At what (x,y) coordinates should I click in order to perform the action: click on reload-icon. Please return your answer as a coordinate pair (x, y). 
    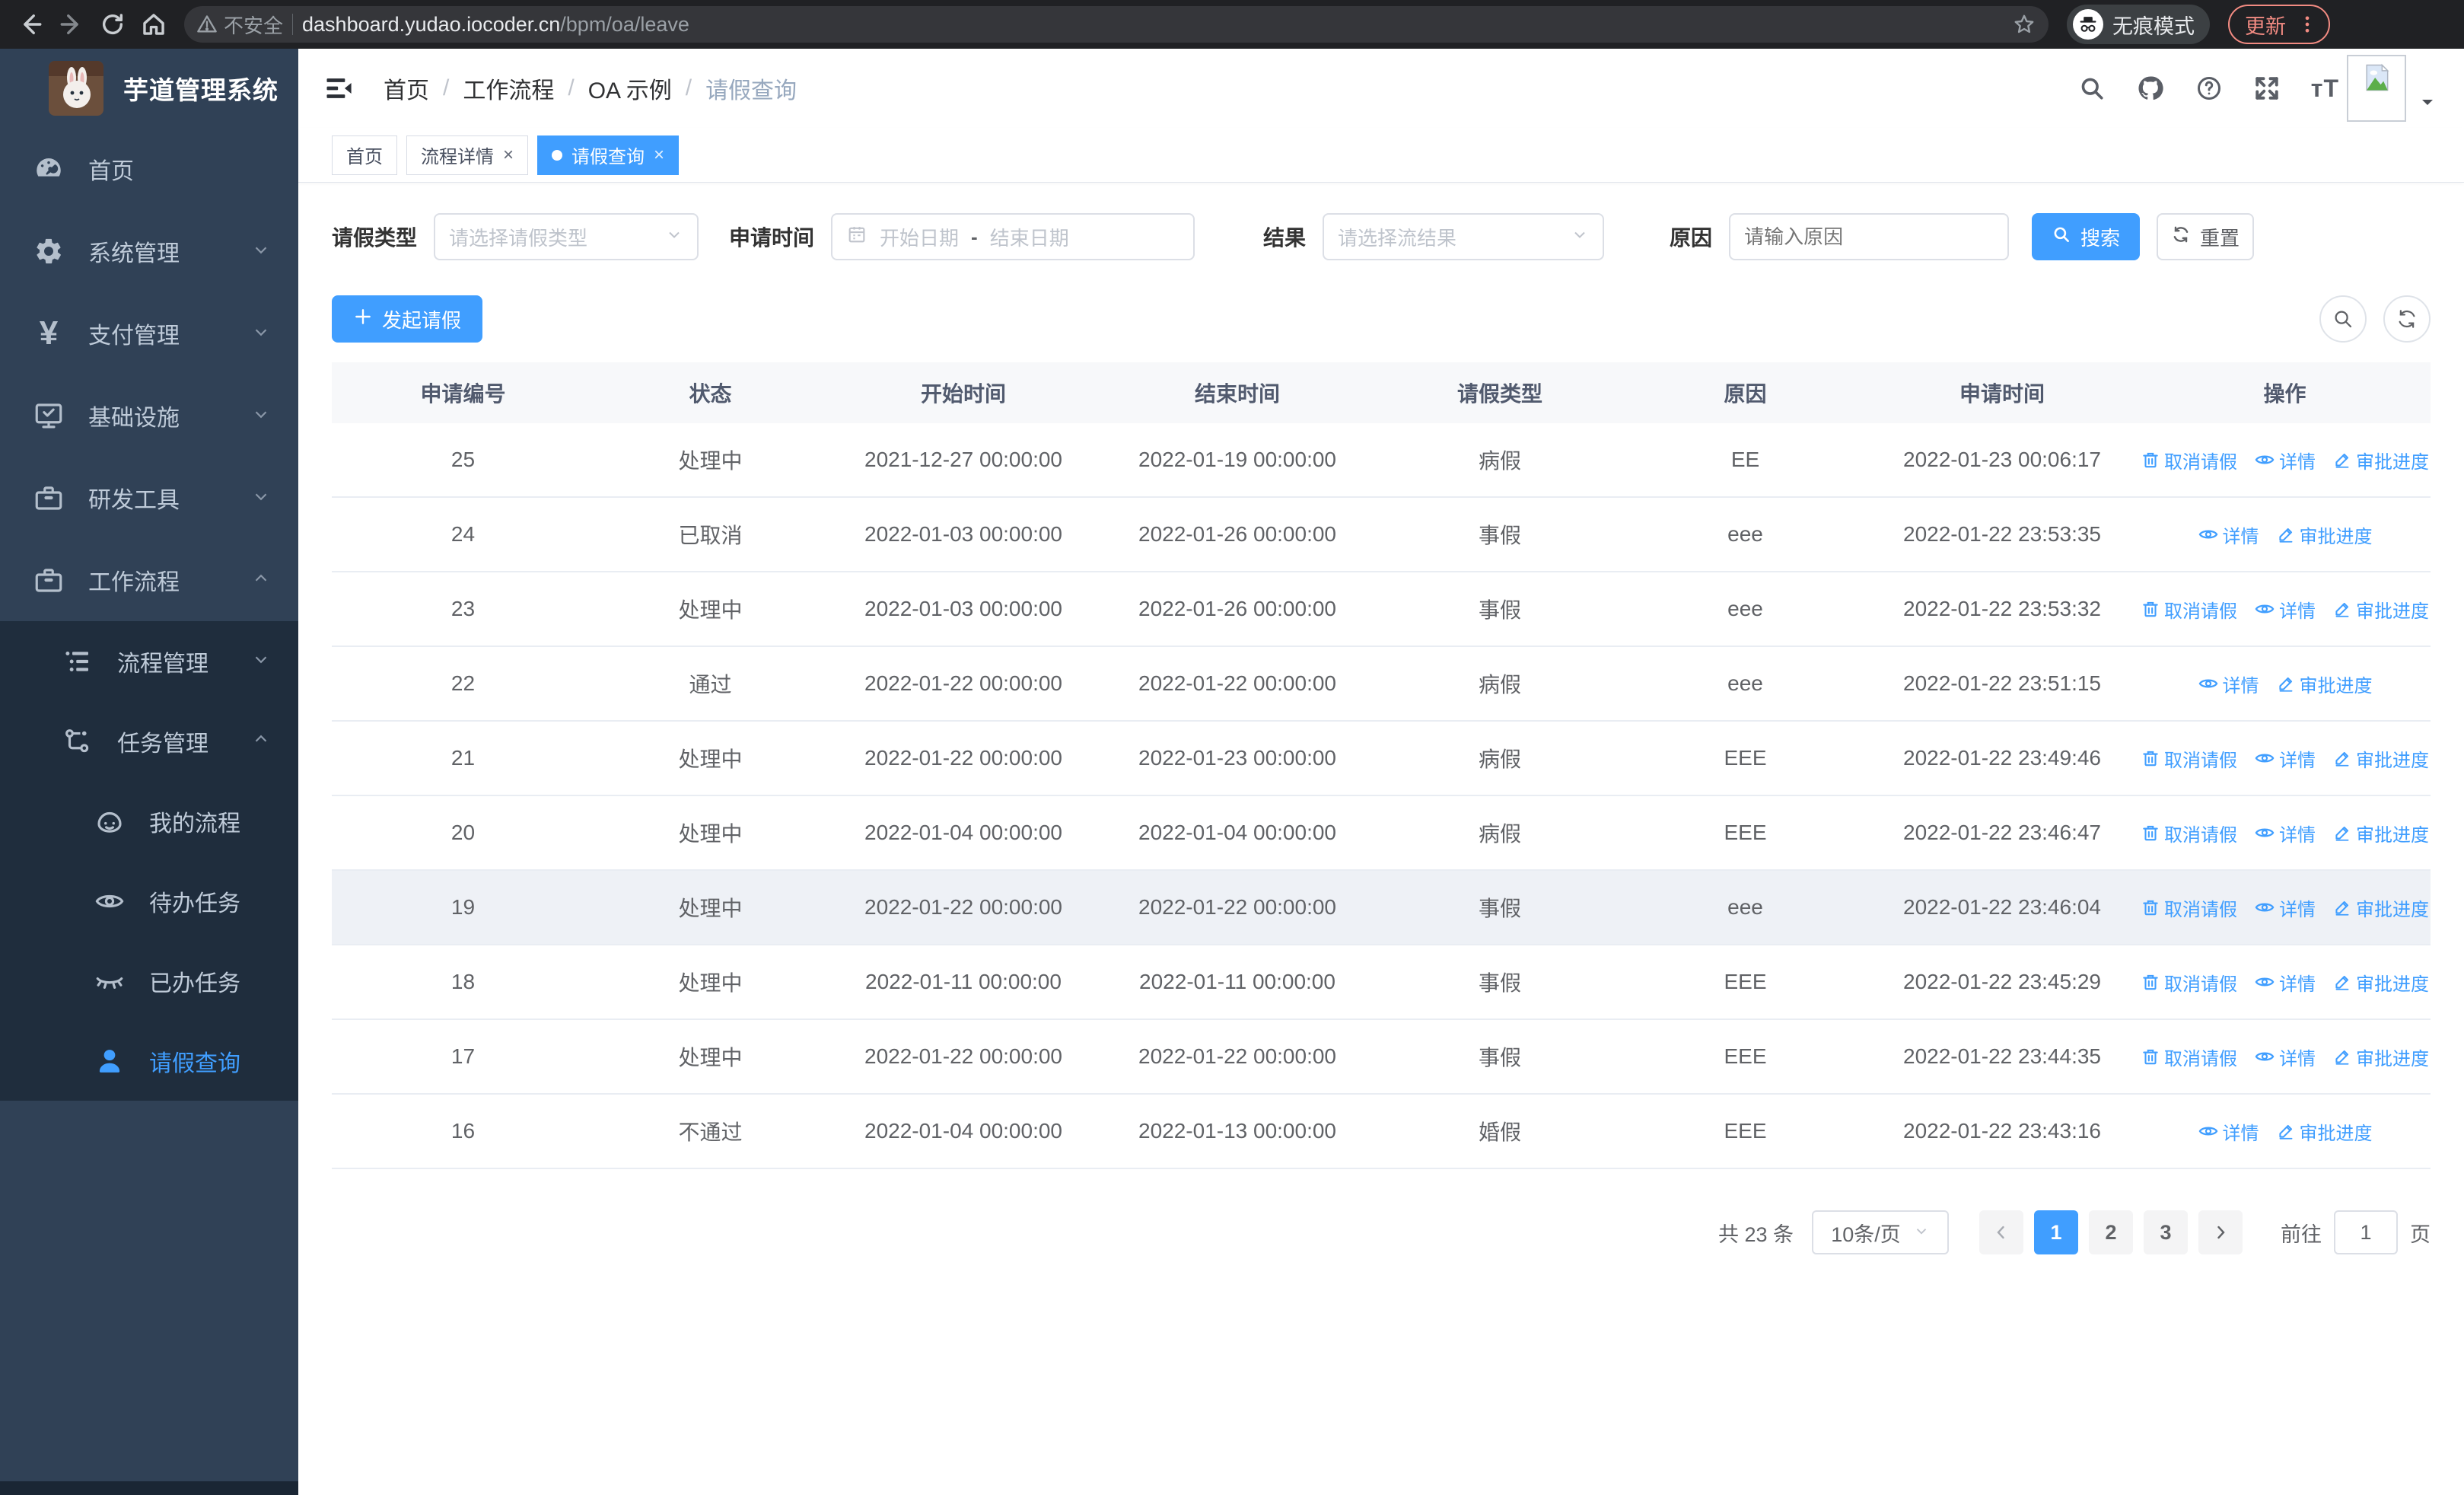
    Looking at the image, I should click on (112, 25).